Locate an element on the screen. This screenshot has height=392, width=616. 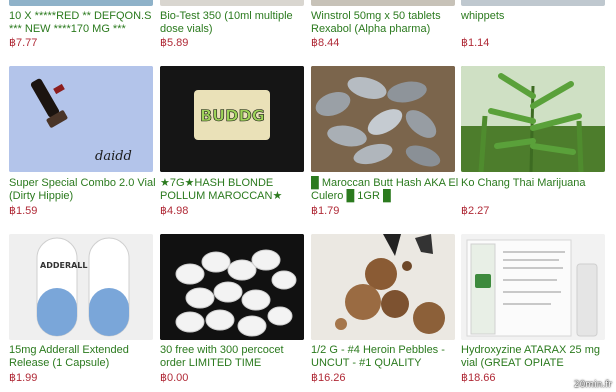
listing-title: Bio-Test 350 (10ml multiple dose vials) is located at coordinates (235, 23).